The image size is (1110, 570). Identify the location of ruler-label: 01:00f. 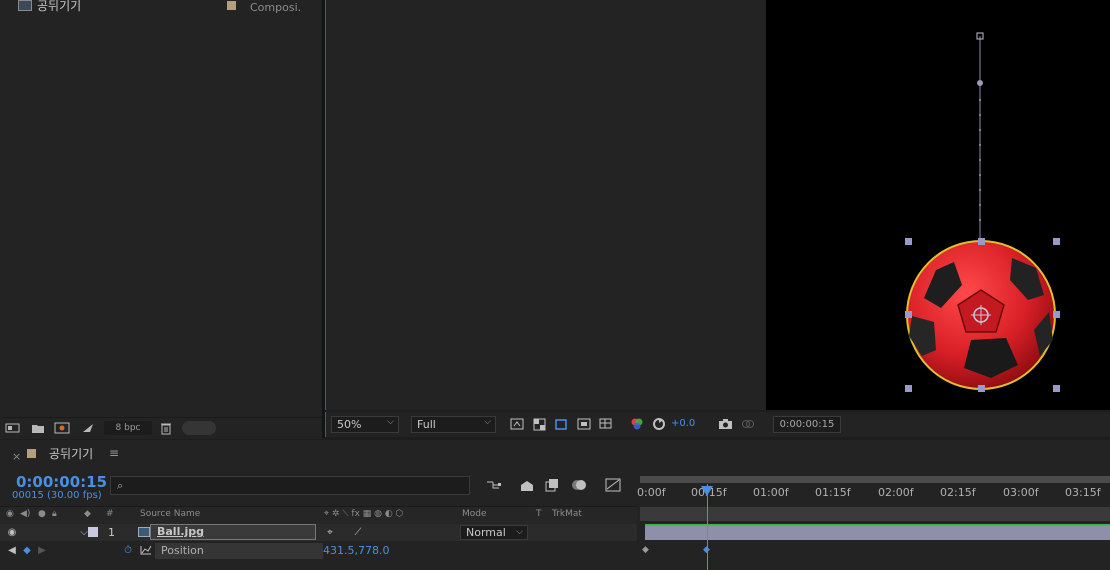
(771, 492).